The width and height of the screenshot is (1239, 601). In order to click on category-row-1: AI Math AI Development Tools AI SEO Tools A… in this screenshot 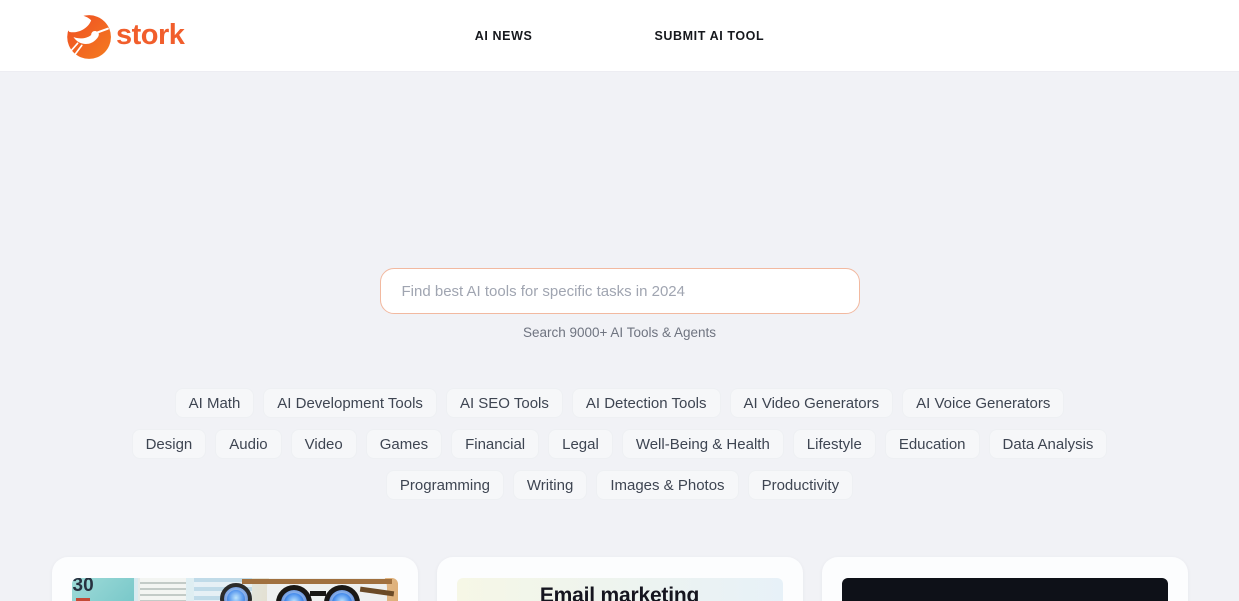, I will do `click(619, 403)`.